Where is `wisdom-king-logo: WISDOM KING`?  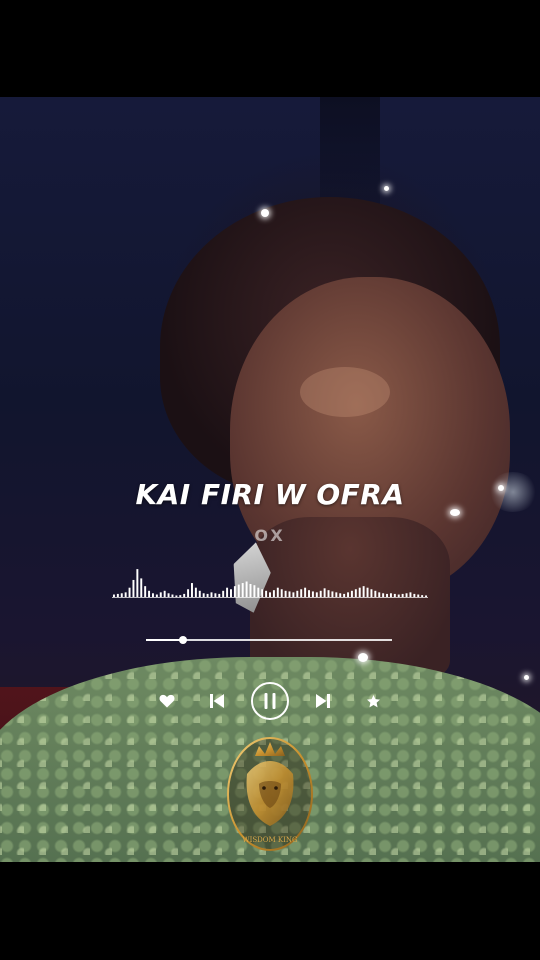 wisdom-king-logo: WISDOM KING is located at coordinates (270, 794).